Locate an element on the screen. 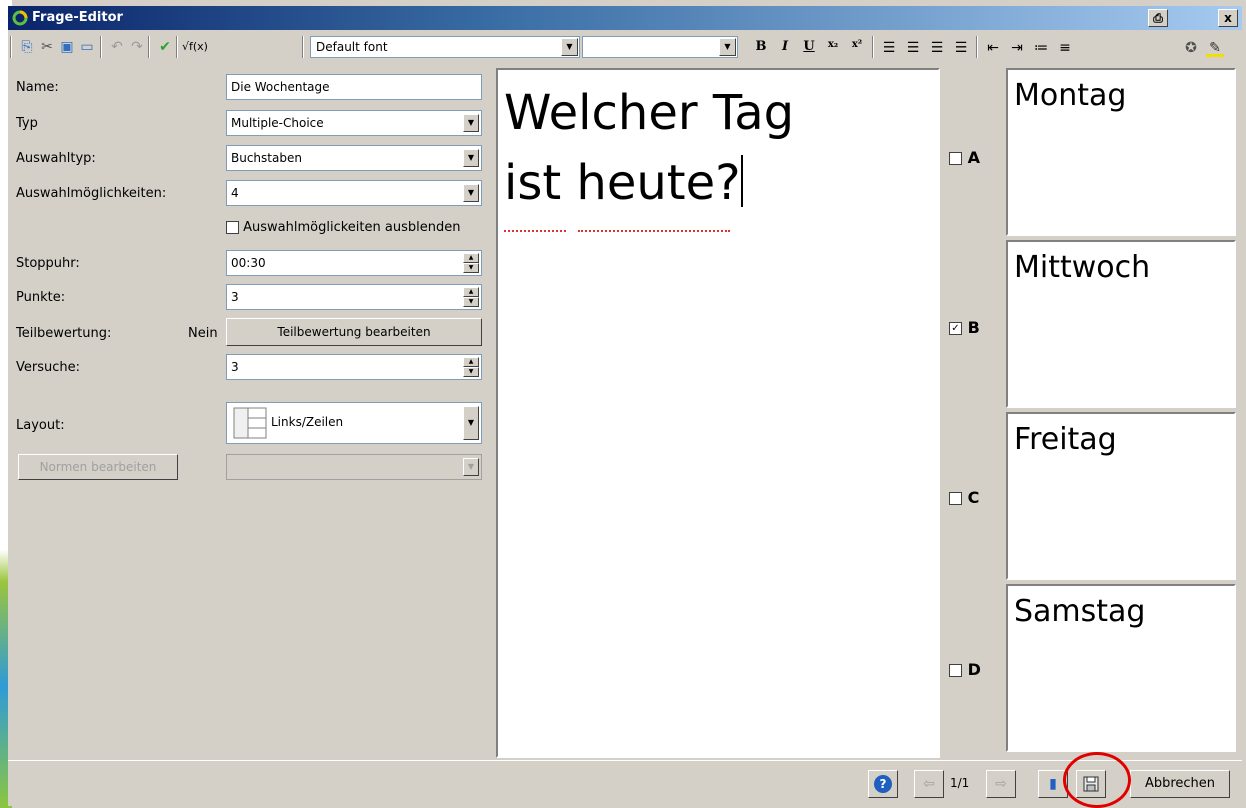 The height and width of the screenshot is (808, 1246). answer-option-a: A is located at coordinates (964, 157).